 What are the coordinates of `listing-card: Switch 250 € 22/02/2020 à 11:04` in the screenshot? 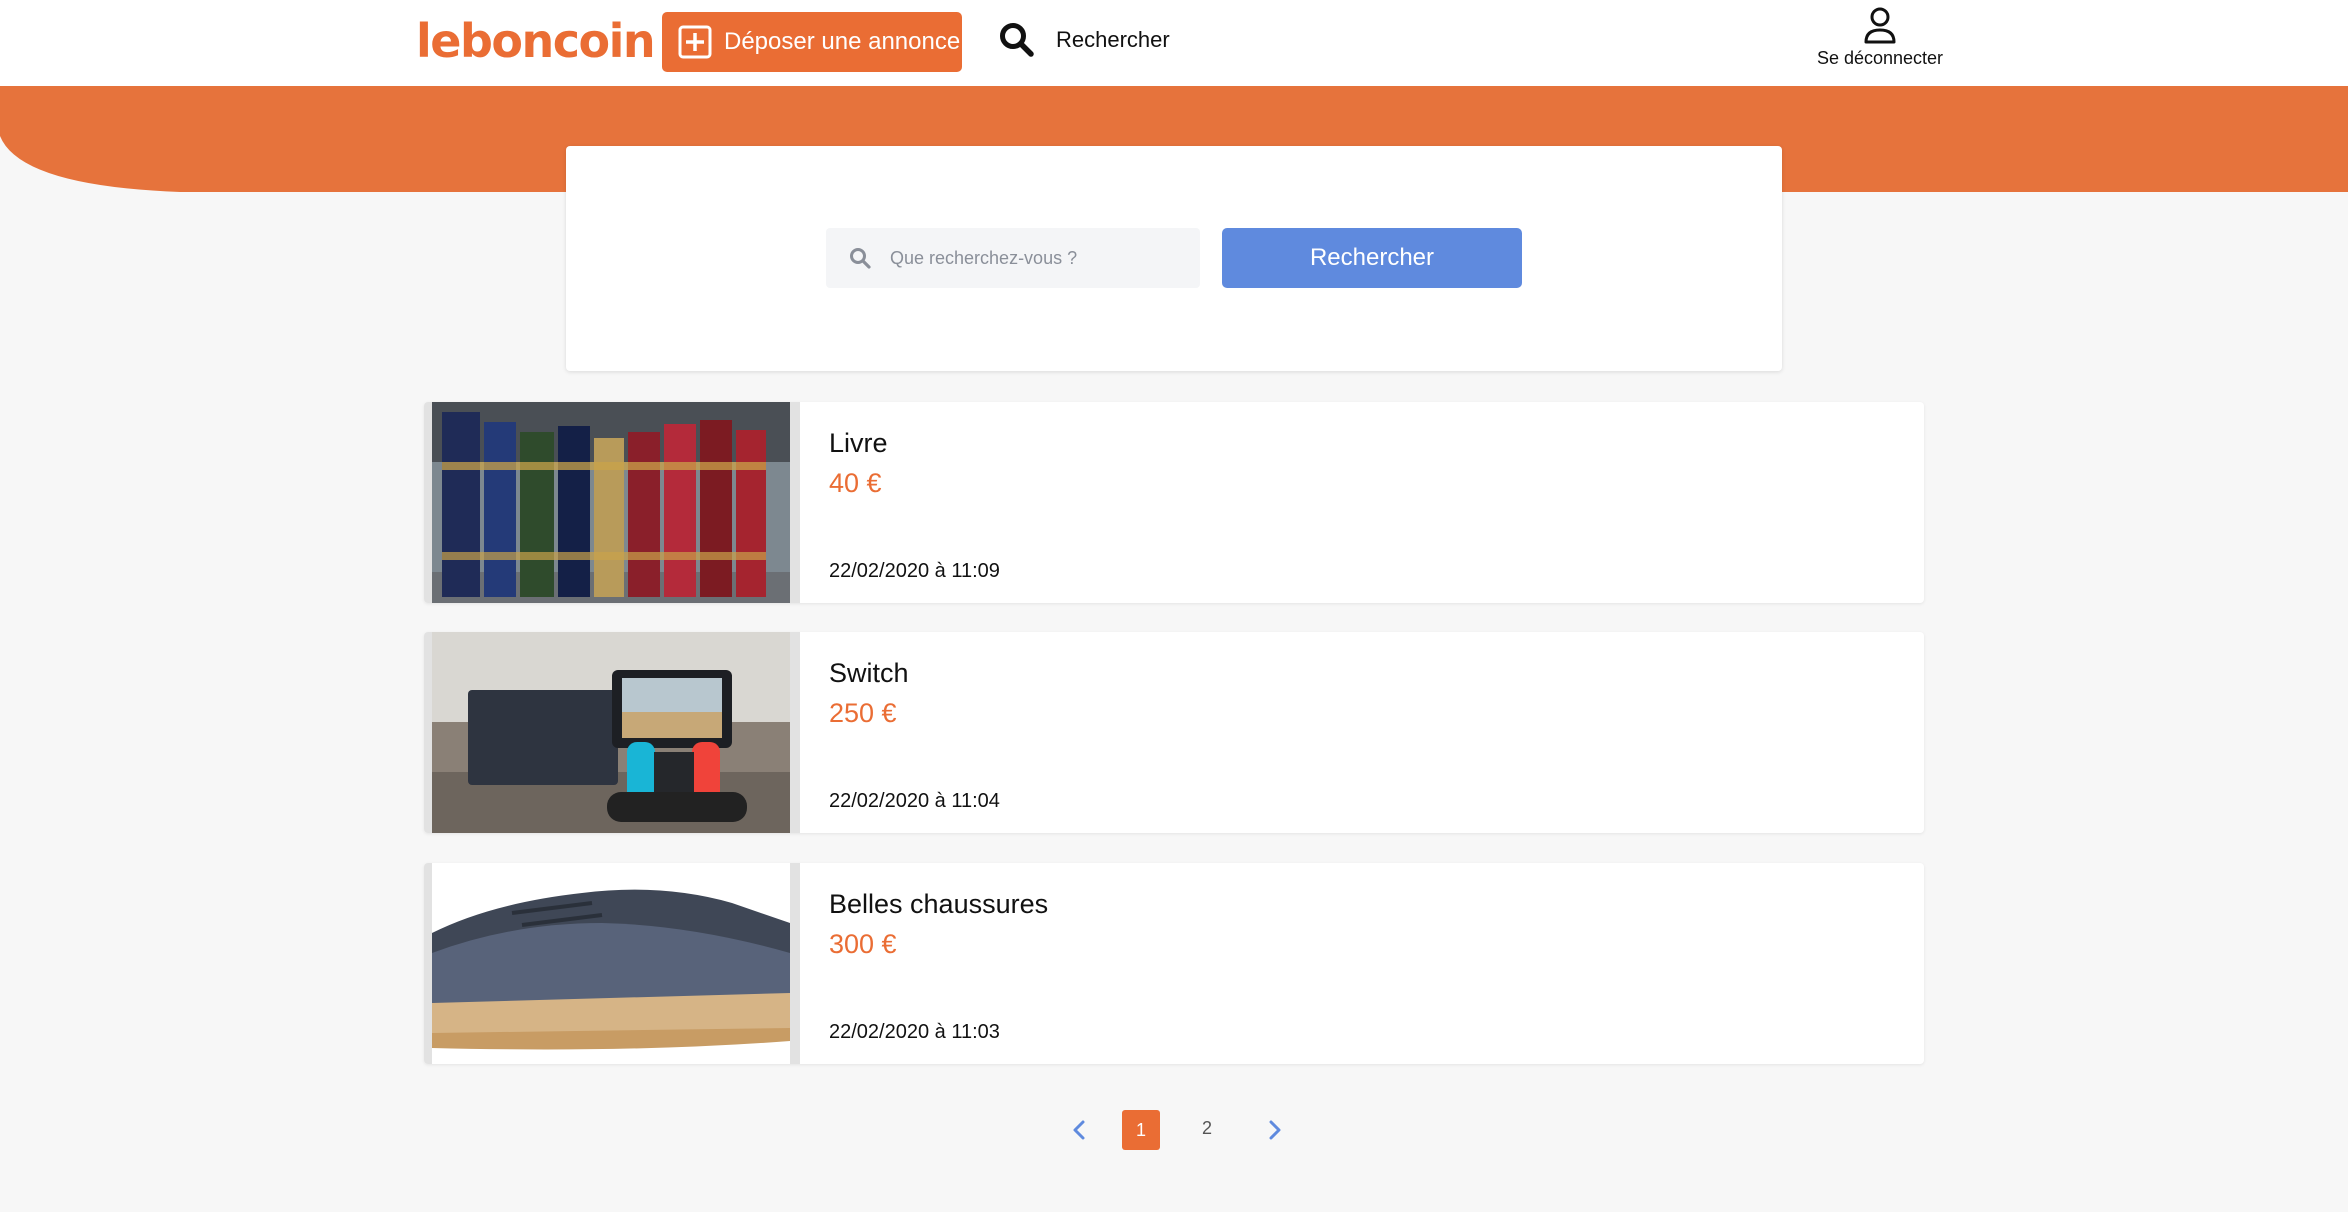 It's located at (1174, 732).